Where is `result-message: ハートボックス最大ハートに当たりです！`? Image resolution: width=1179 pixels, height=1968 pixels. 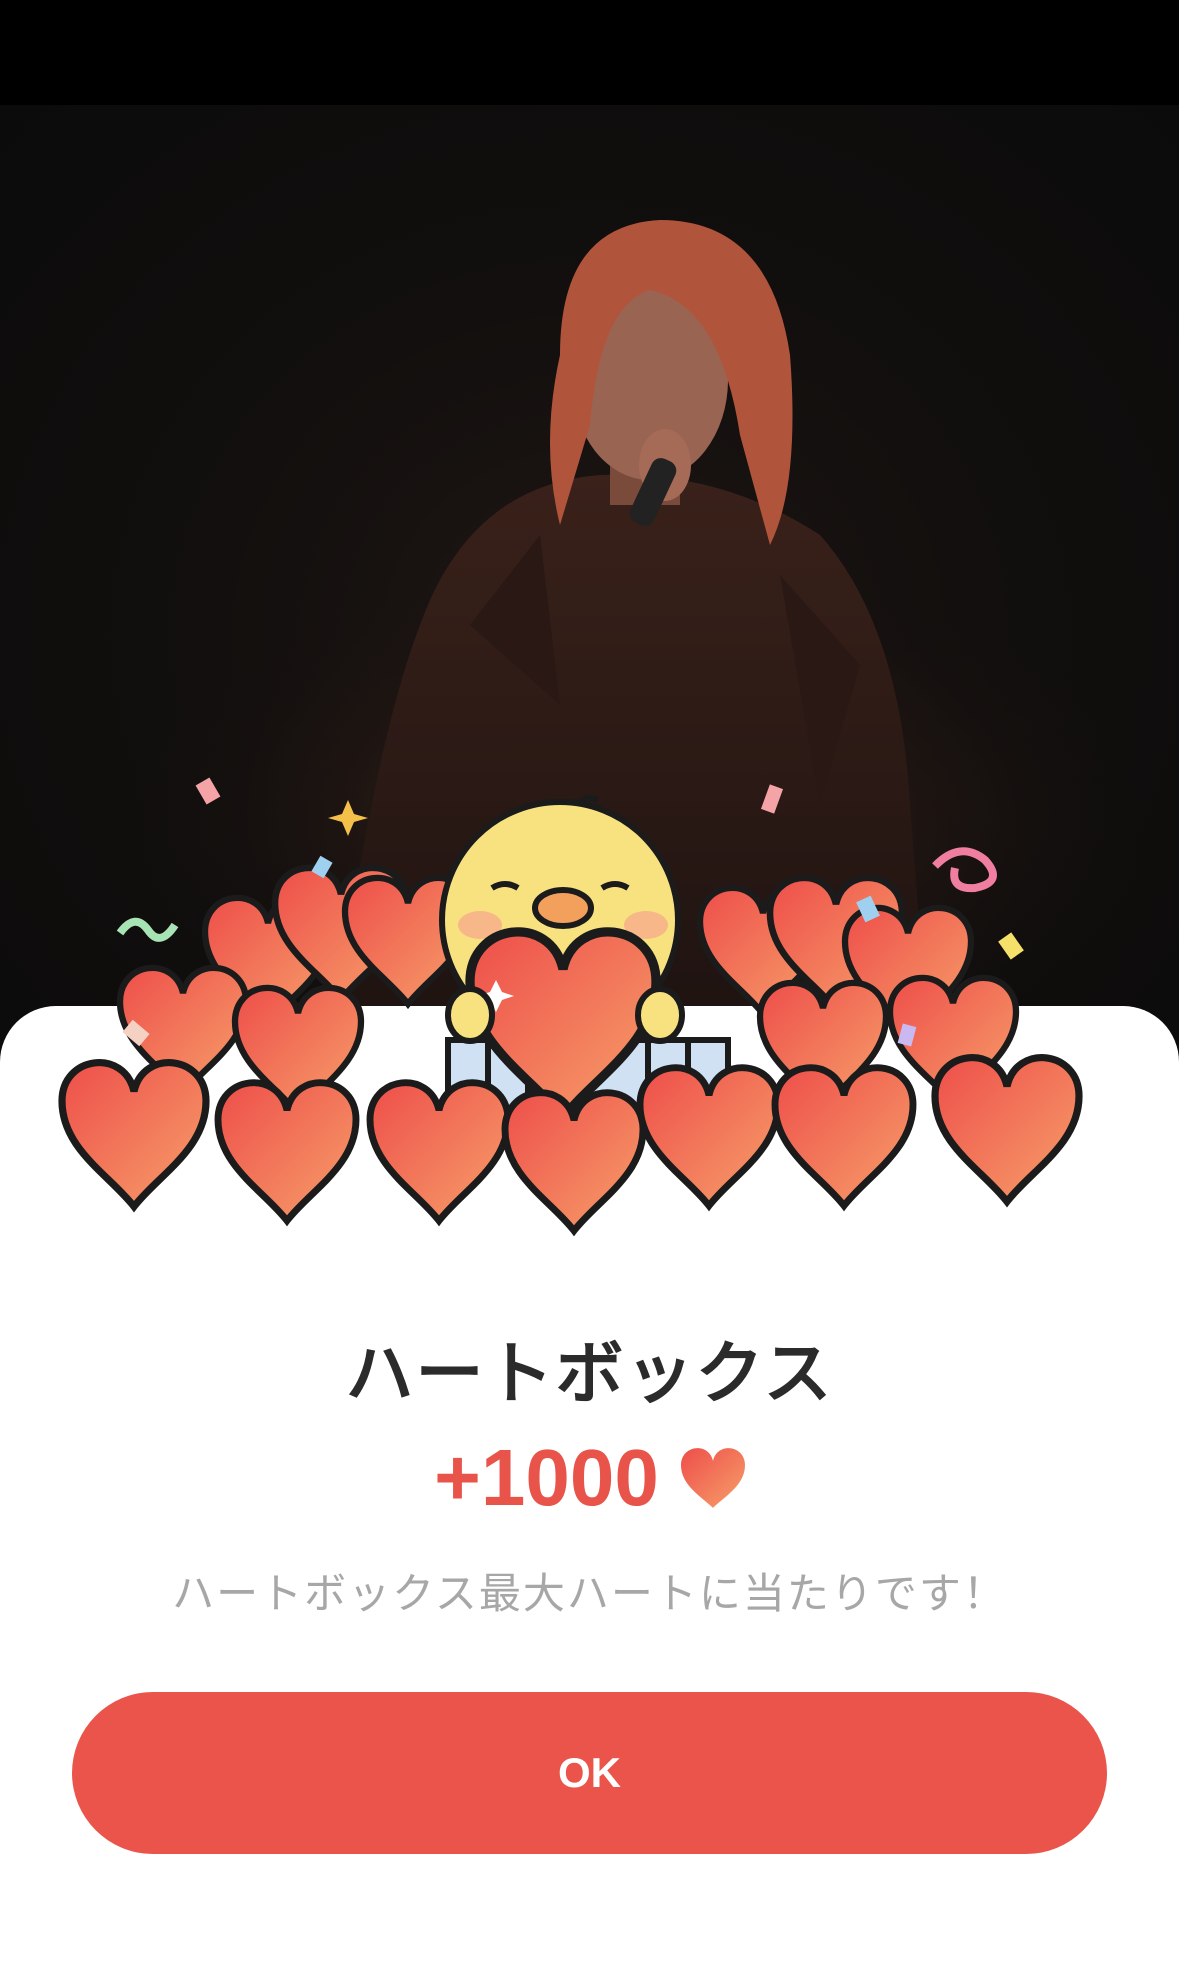
result-message: ハートボックス最大ハートに当たりです！ is located at coordinates (589, 1593).